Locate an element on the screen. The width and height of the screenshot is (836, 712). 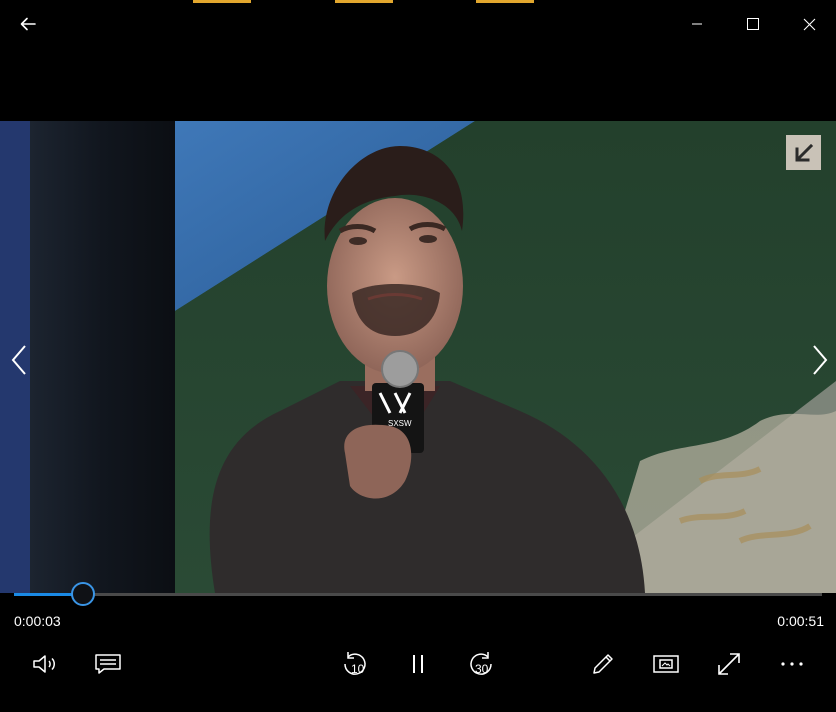
captions-icon is located at coordinates (108, 664).